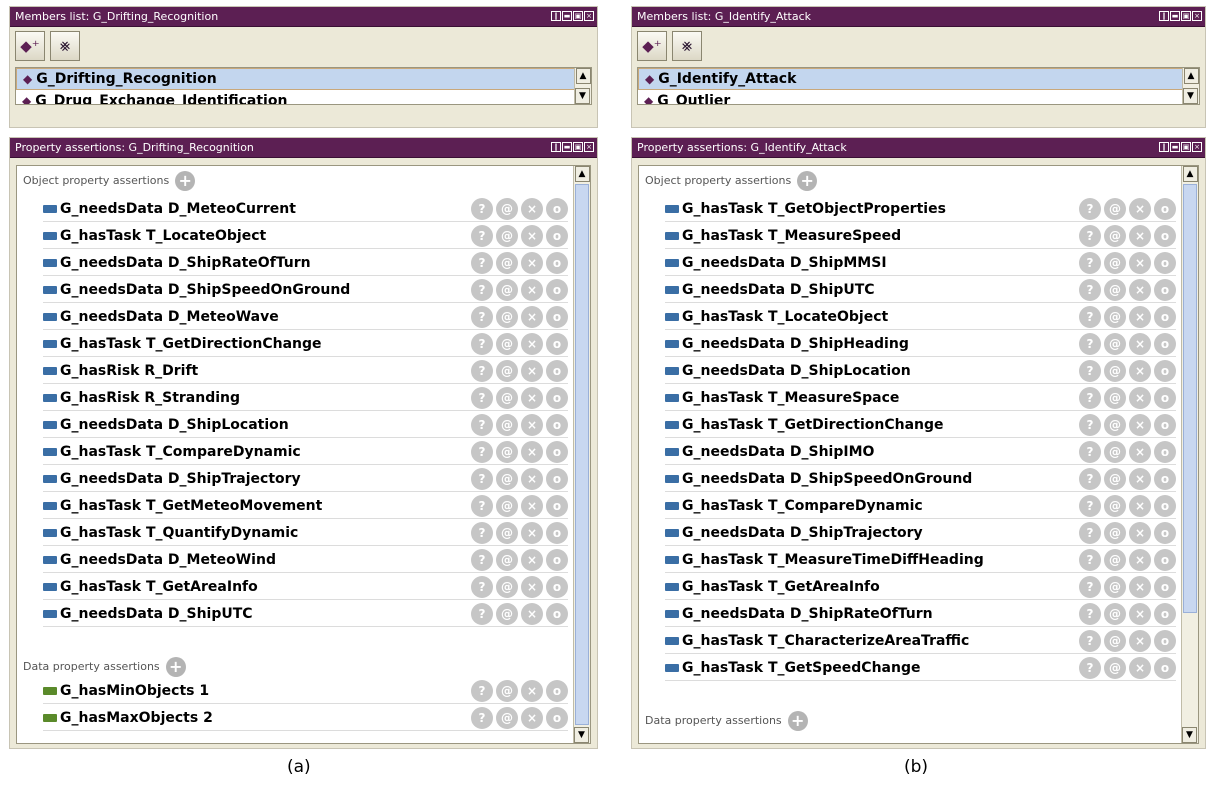 The image size is (1206, 785). I want to click on object-property-row: G_hasTask T_GetObjectProperties? @ × o, so click(920, 209).